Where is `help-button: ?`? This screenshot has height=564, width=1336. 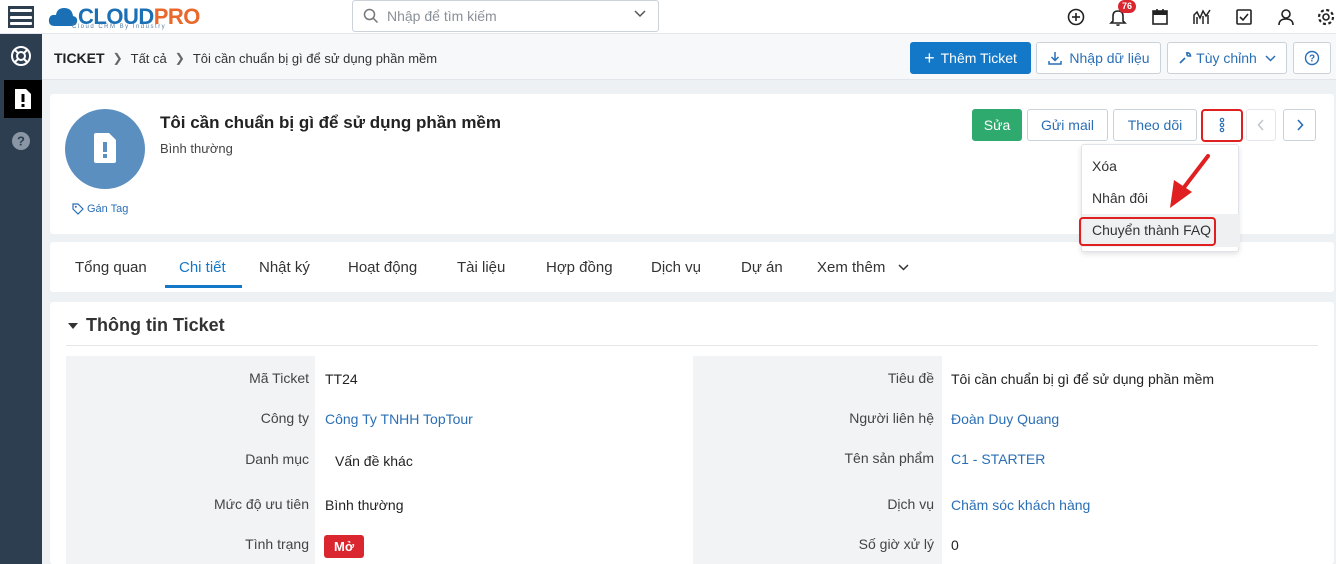
help-button: ? is located at coordinates (1312, 58).